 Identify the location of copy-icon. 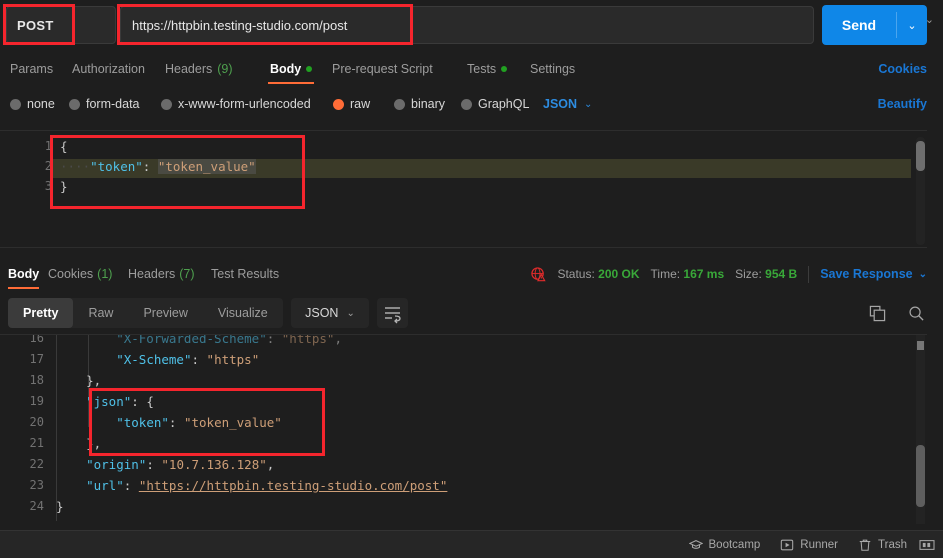
(877, 313).